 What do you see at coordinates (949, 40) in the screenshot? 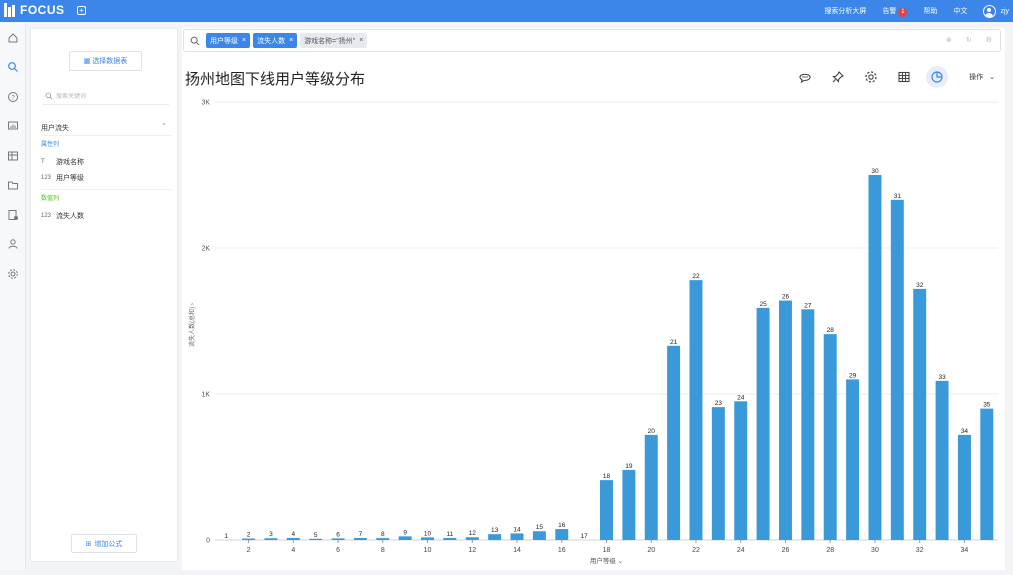
I see `clear-icon: ⊗` at bounding box center [949, 40].